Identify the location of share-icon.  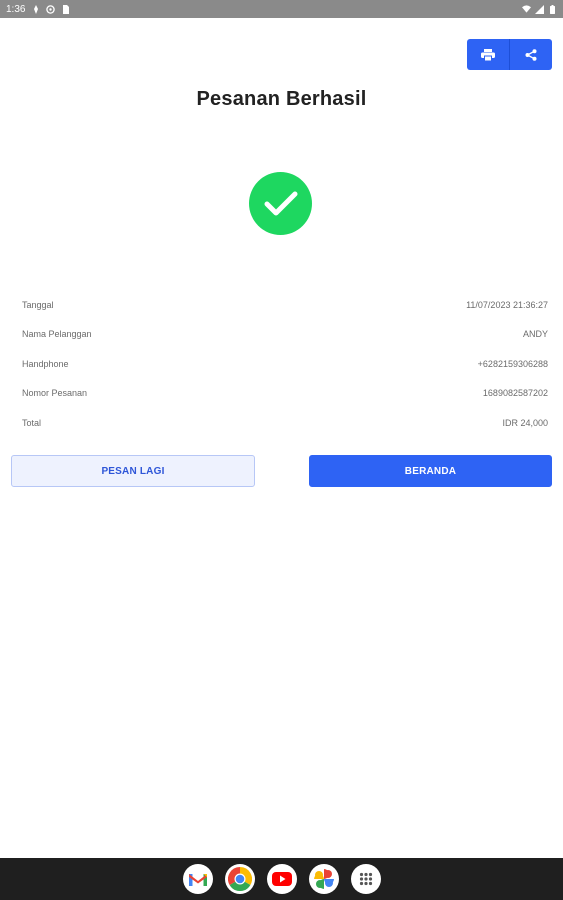
(531, 54).